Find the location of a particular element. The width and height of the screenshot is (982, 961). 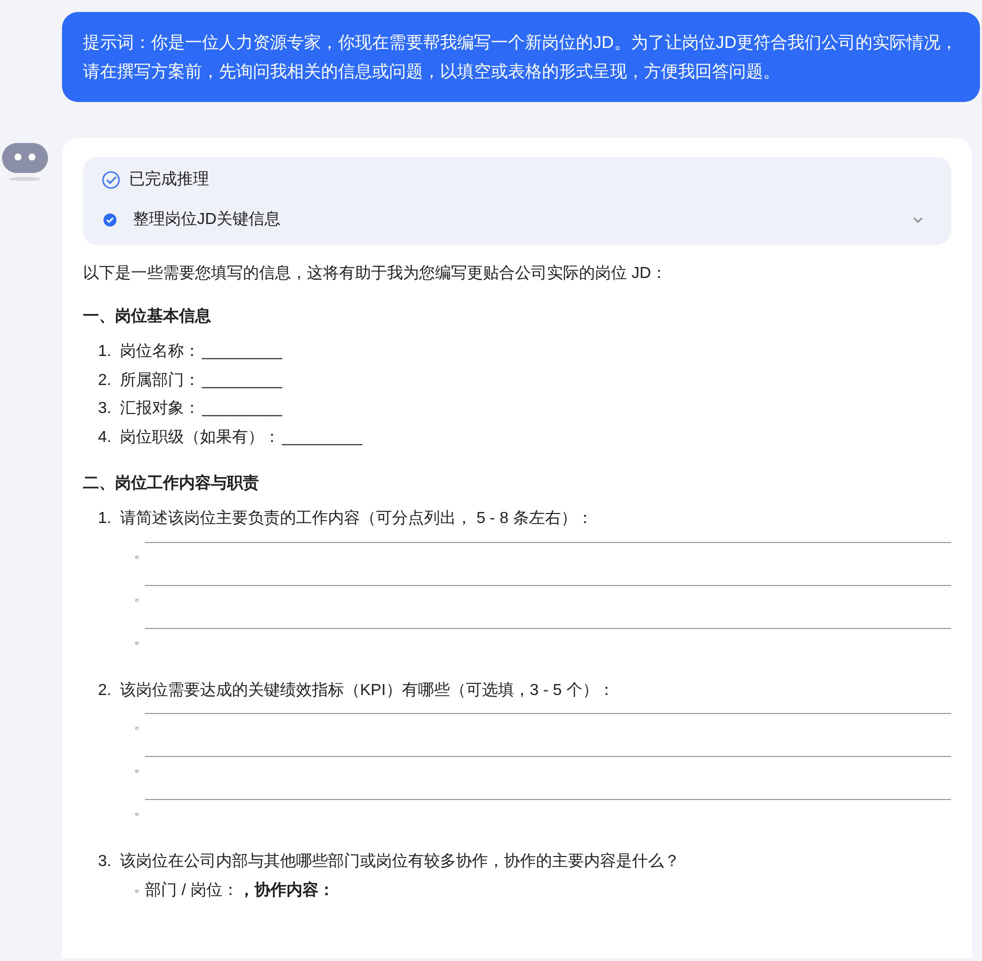

check-circle-icon is located at coordinates (111, 180).